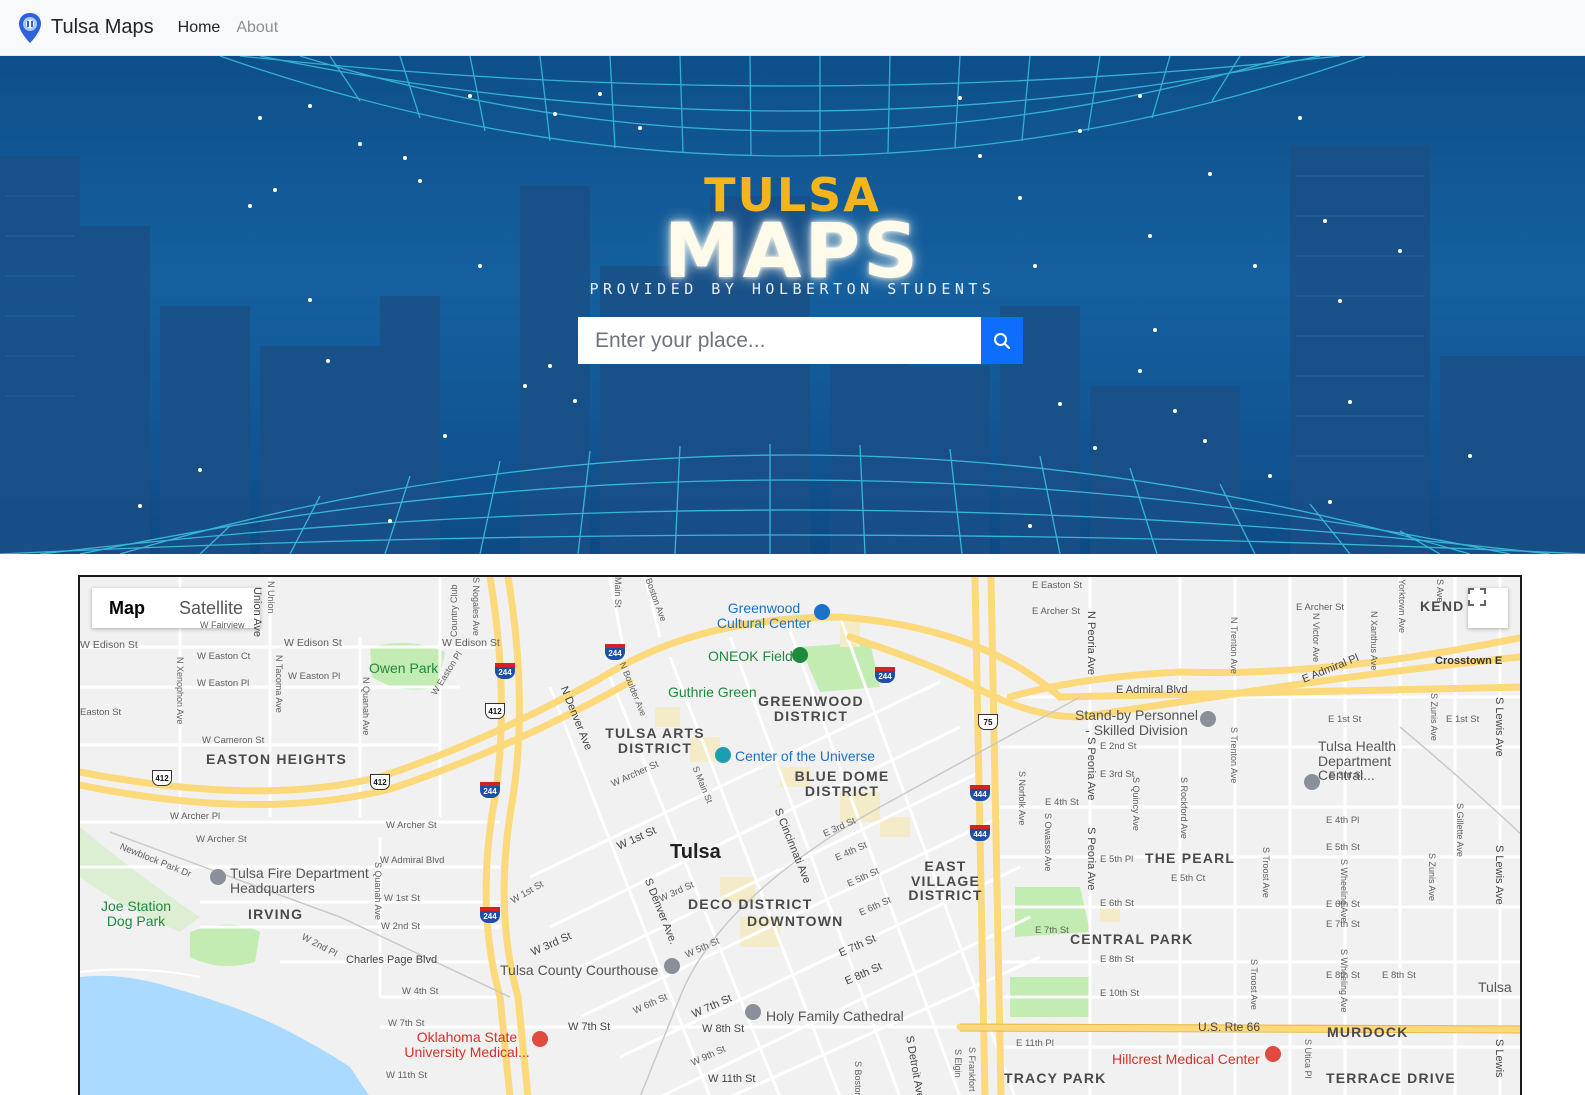 This screenshot has width=1585, height=1095. What do you see at coordinates (1190, 858) in the screenshot?
I see `district-label: THE PEARL` at bounding box center [1190, 858].